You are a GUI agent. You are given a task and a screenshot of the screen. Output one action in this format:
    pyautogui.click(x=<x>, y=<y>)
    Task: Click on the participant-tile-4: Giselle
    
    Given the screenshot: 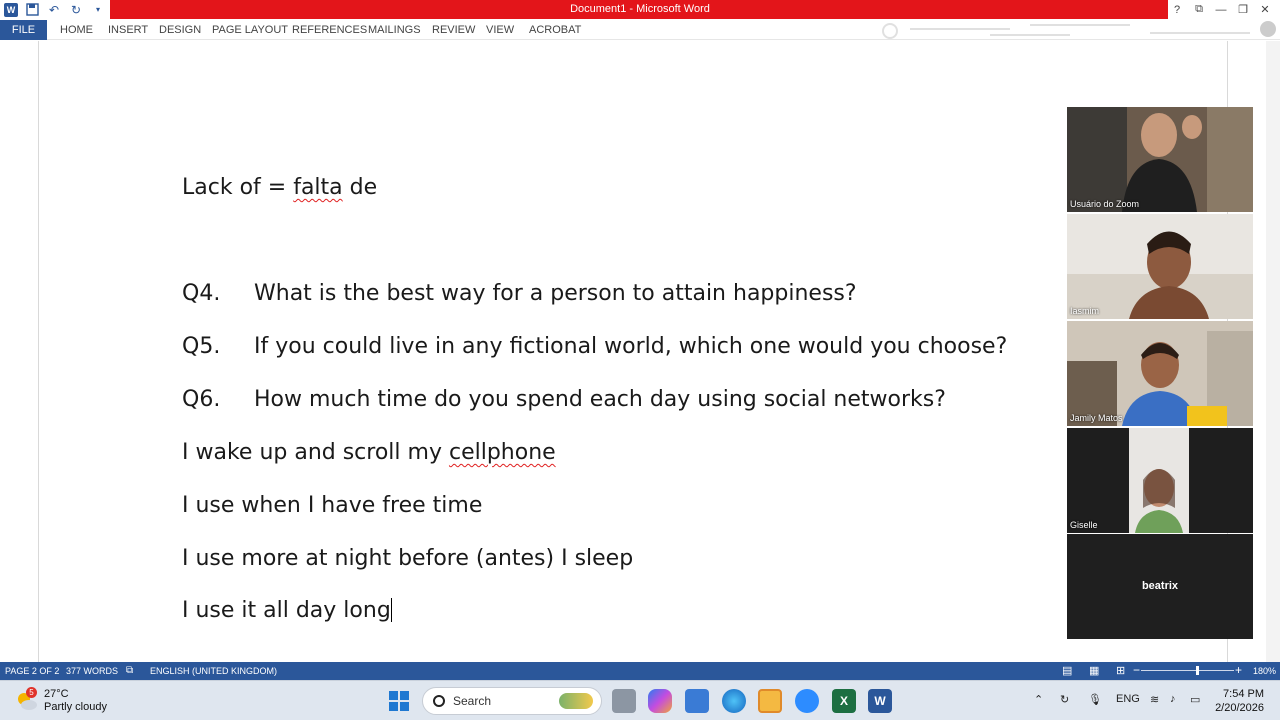 What is the action you would take?
    pyautogui.click(x=1160, y=480)
    